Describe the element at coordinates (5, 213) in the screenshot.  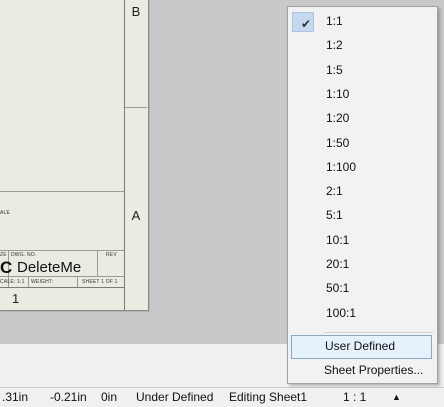
I see `scale-field-label: ALE` at that location.